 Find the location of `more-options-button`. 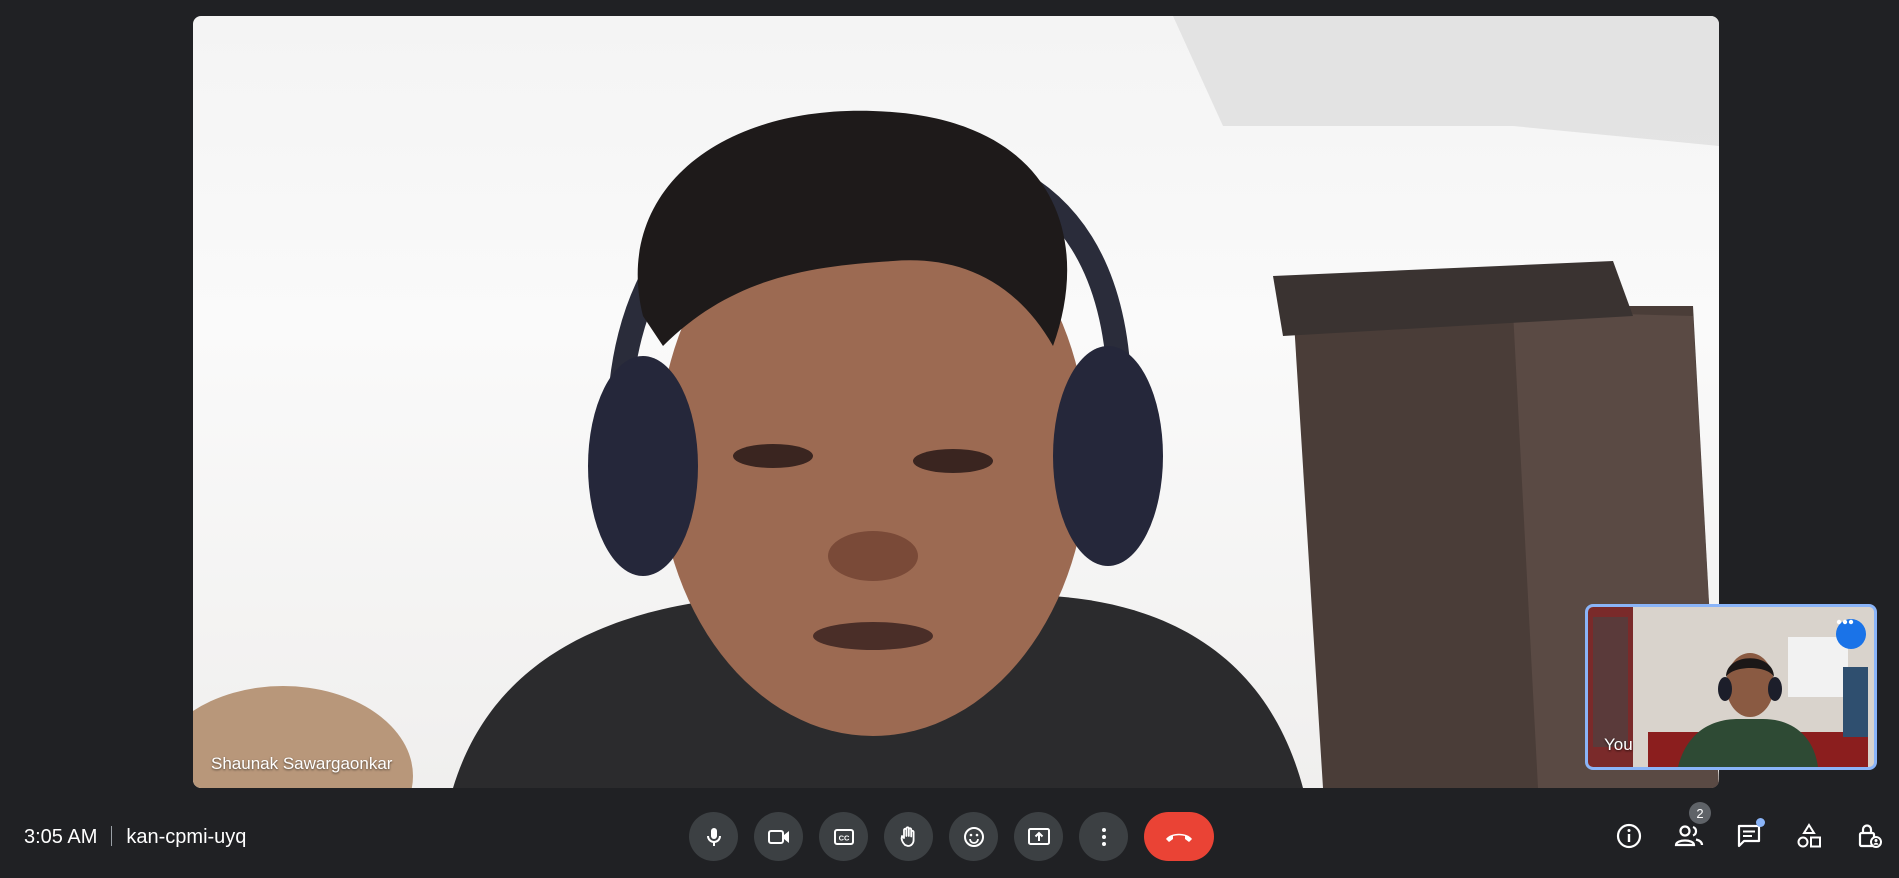

more-options-button is located at coordinates (1103, 836).